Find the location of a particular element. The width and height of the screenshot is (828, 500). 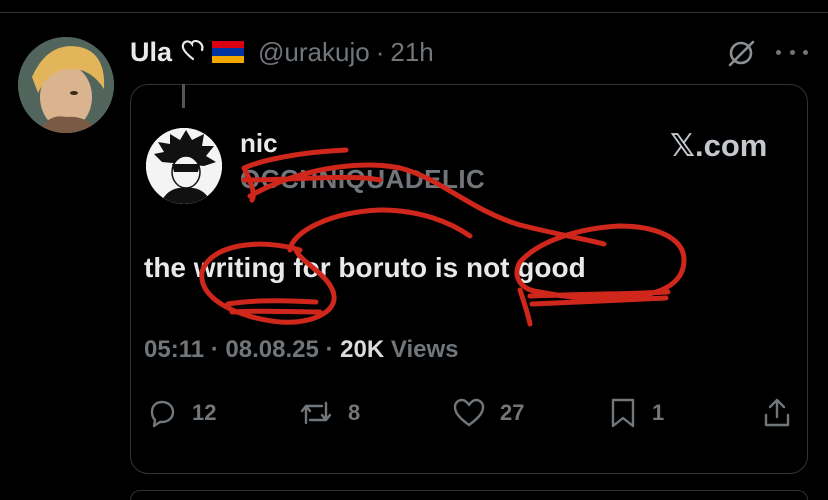

source-domain: 𝕏.com is located at coordinates (718, 146).